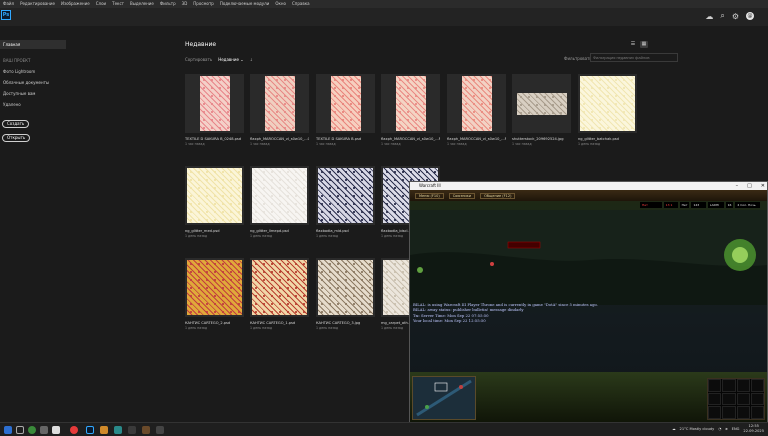 The image size is (768, 436). I want to click on avatar: @, so click(750, 16).